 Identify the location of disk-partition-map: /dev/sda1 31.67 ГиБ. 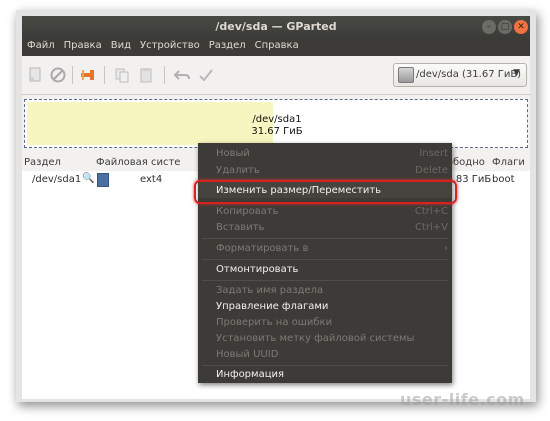
(276, 123).